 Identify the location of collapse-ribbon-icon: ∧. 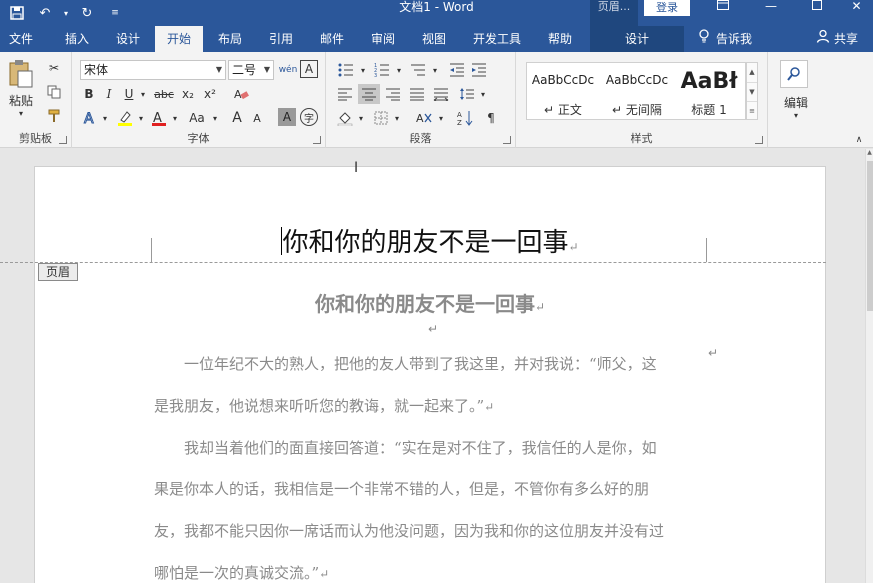
(859, 140).